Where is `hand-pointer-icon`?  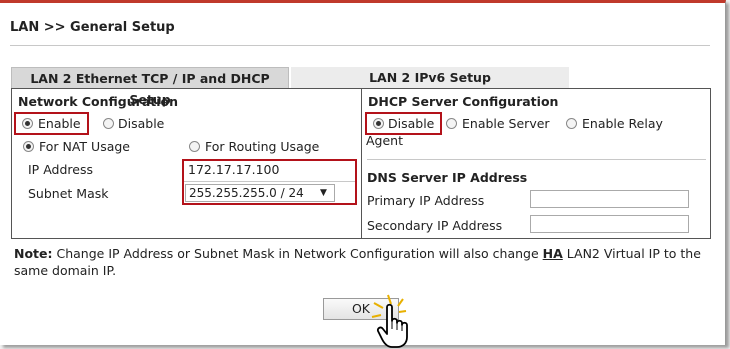
hand-pointer-icon is located at coordinates (389, 321).